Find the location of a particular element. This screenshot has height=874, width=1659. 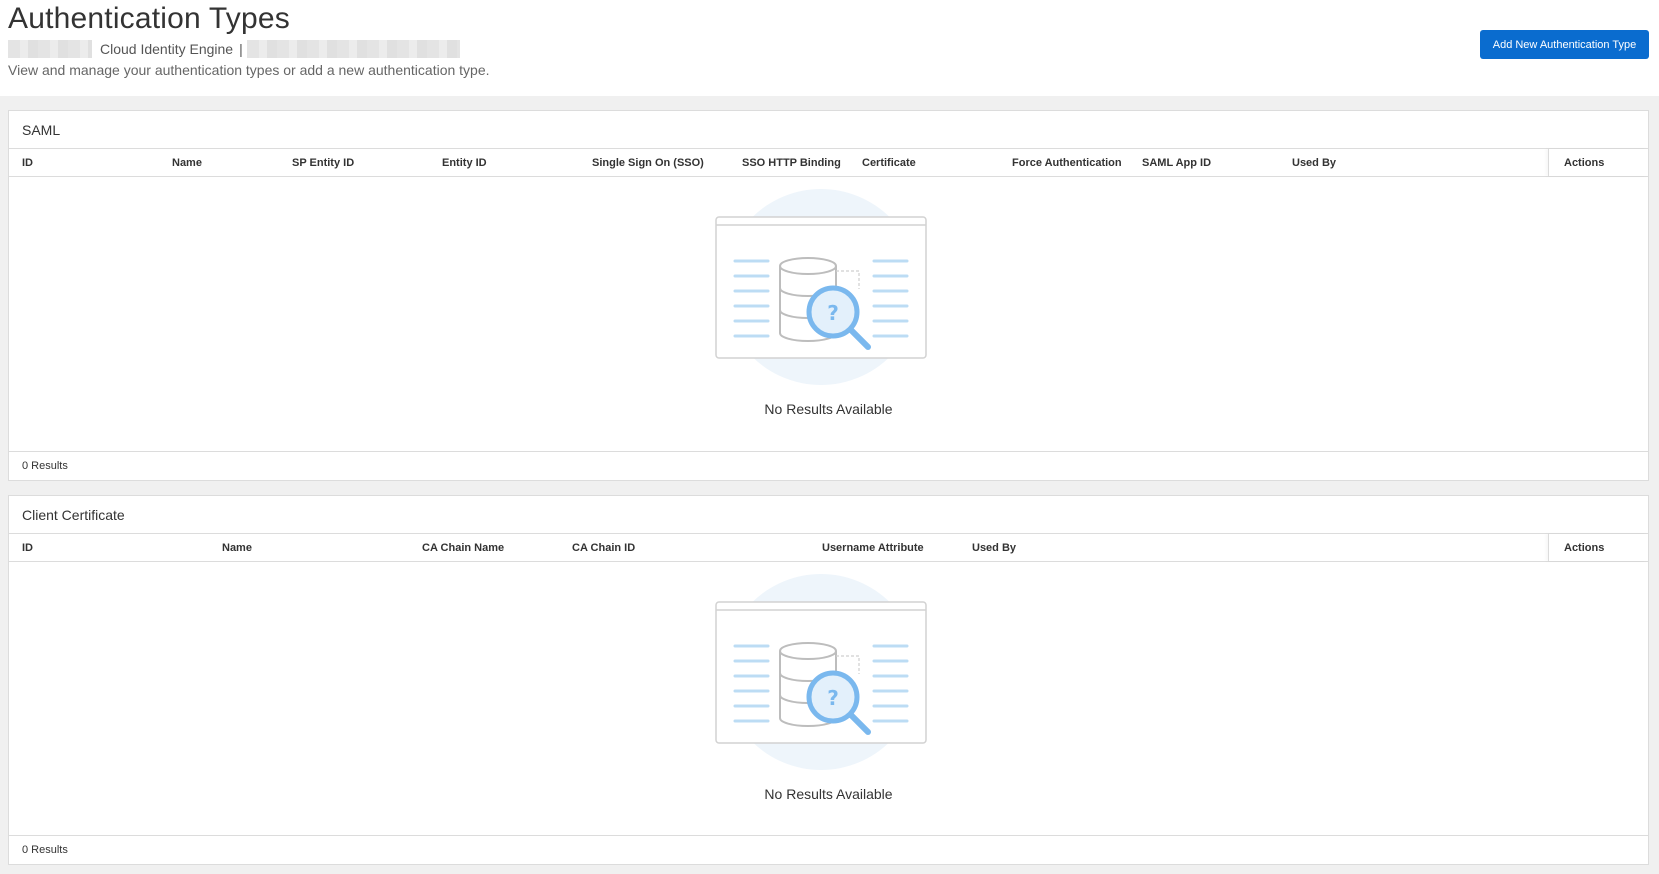

column-header-sso-http-binding: SSO HTTP Binding is located at coordinates (791, 163).